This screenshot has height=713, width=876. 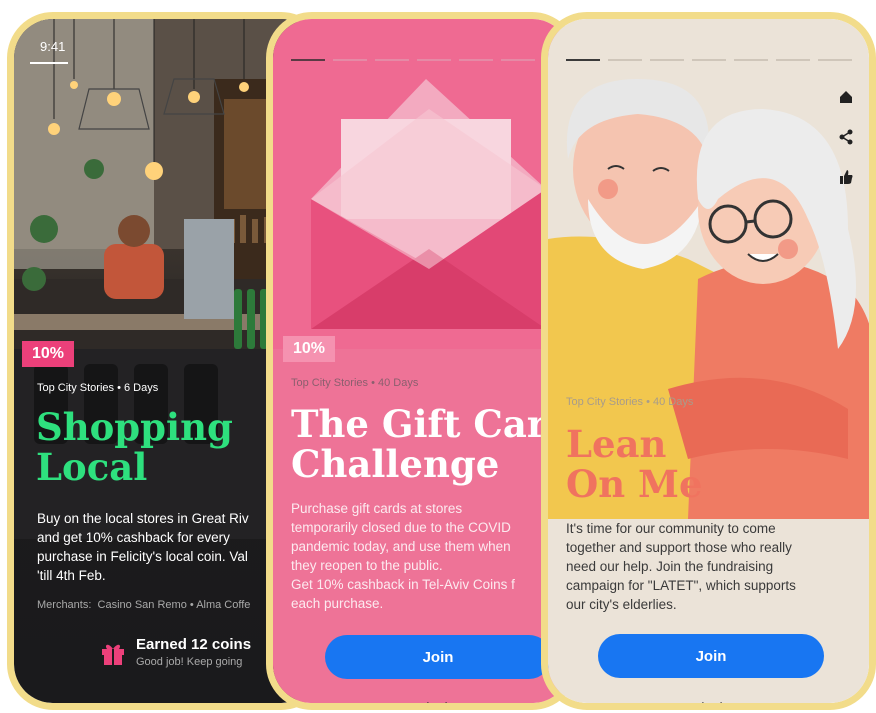 I want to click on title-line-1: Lean, so click(x=616, y=444).